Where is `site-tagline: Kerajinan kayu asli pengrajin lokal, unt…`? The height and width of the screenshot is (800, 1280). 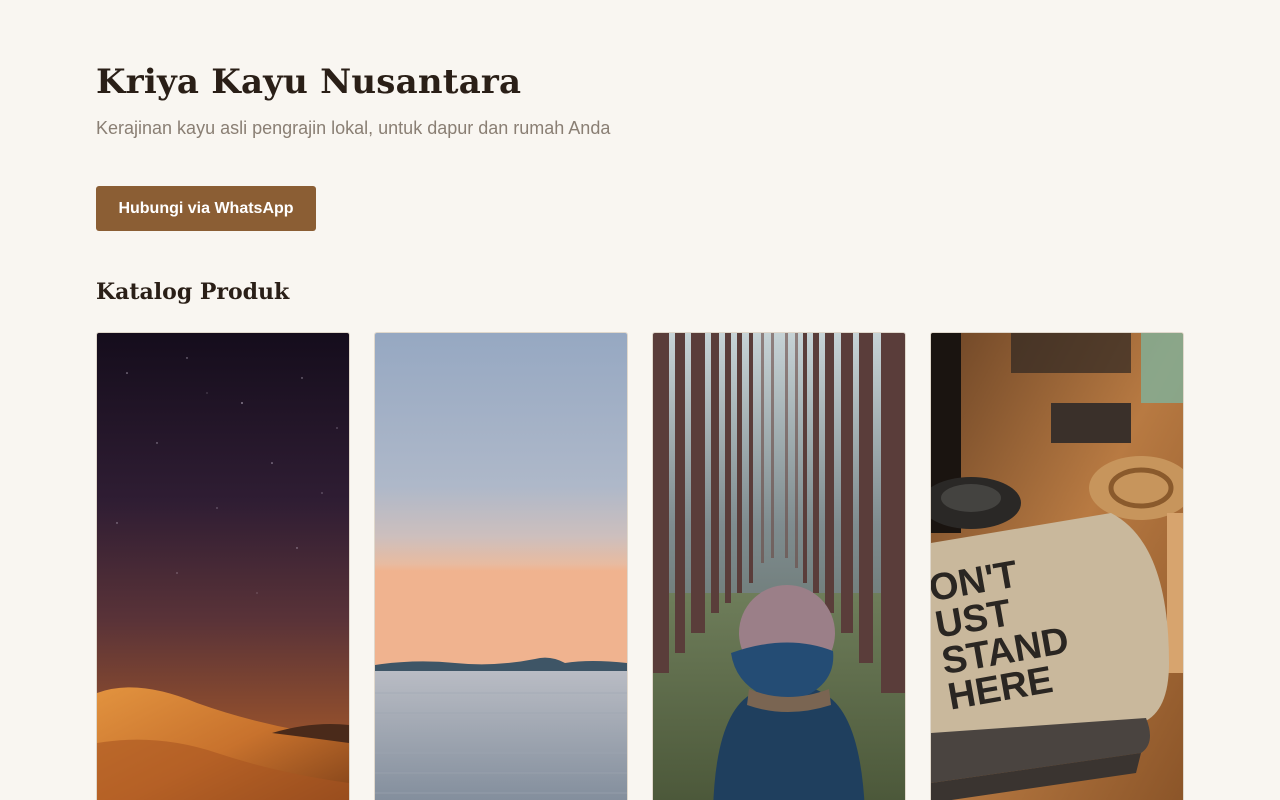
site-tagline: Kerajinan kayu asli pengrajin lokal, unt… is located at coordinates (353, 128).